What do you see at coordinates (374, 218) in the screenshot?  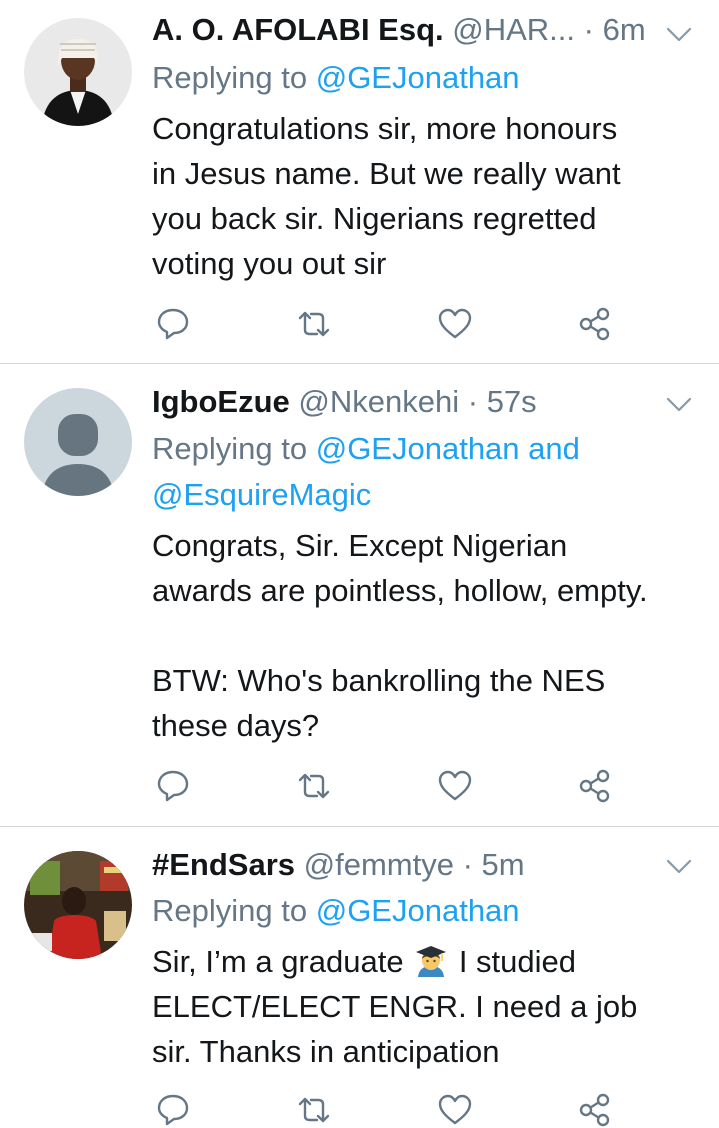 I see `tweet-text-line: you back sir. Nigerians regretted` at bounding box center [374, 218].